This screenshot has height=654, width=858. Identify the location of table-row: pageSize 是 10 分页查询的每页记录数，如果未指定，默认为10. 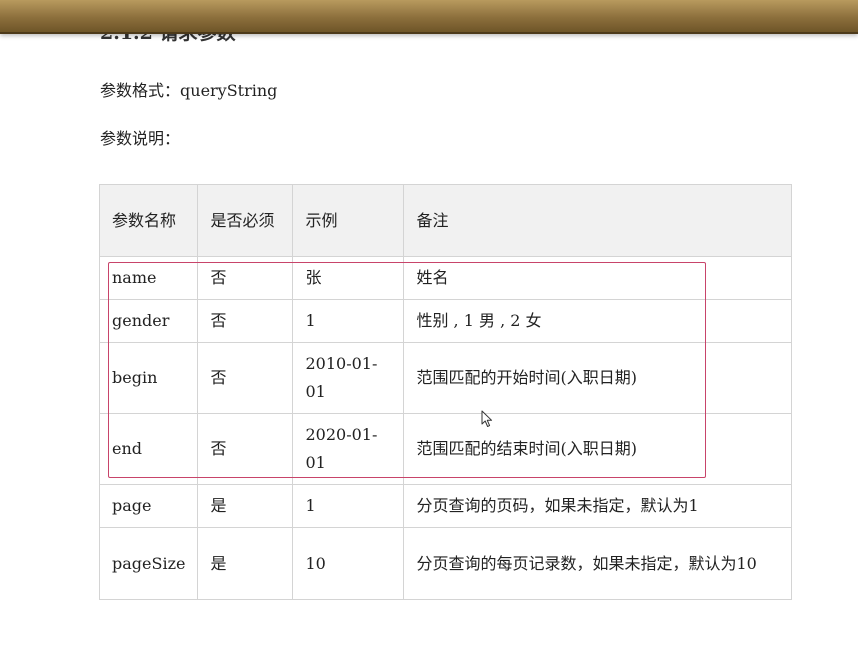
(445, 563).